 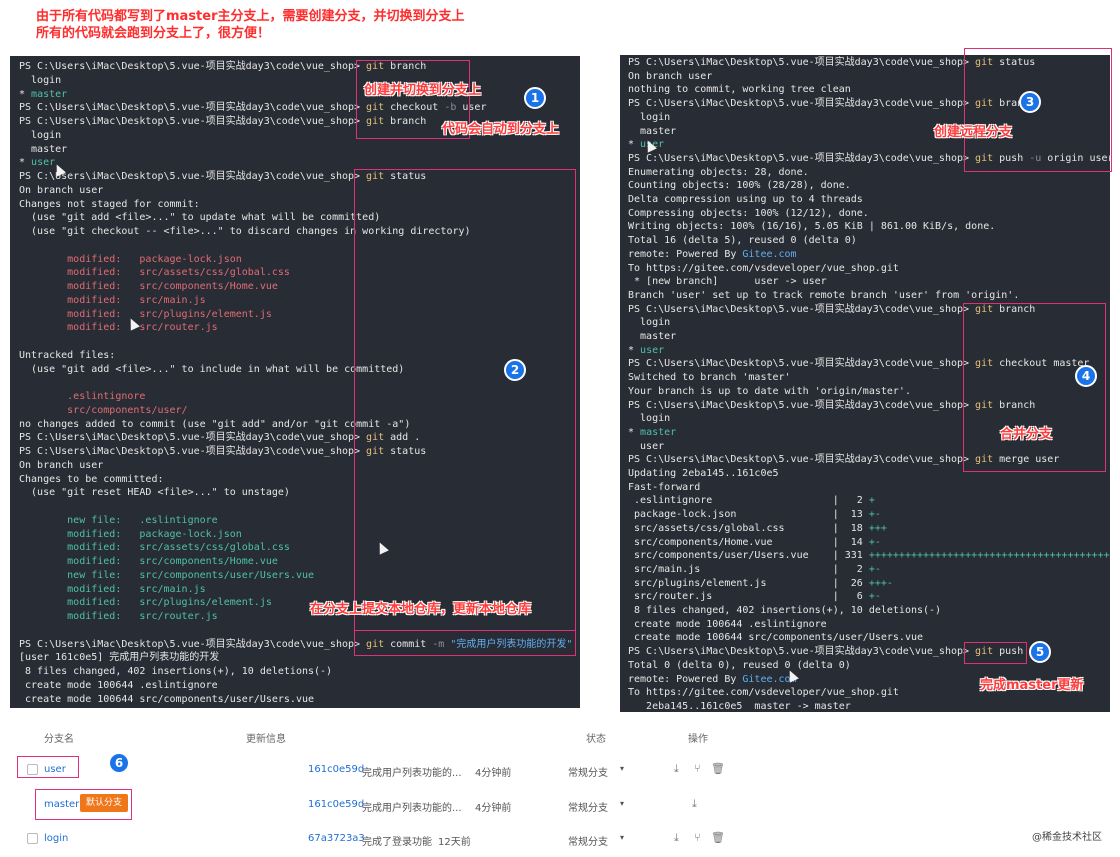 What do you see at coordinates (43, 150) in the screenshot?
I see `terminal-line: master` at bounding box center [43, 150].